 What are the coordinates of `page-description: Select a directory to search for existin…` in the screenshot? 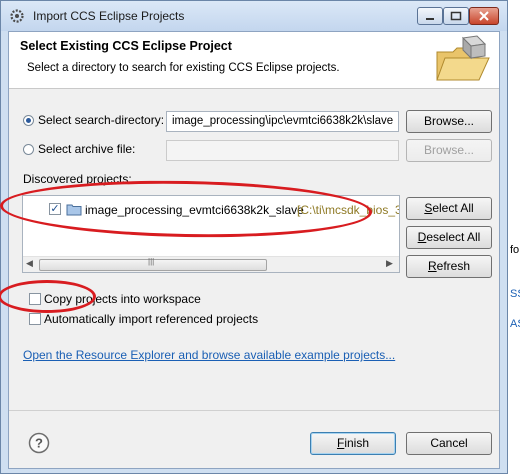 It's located at (183, 68).